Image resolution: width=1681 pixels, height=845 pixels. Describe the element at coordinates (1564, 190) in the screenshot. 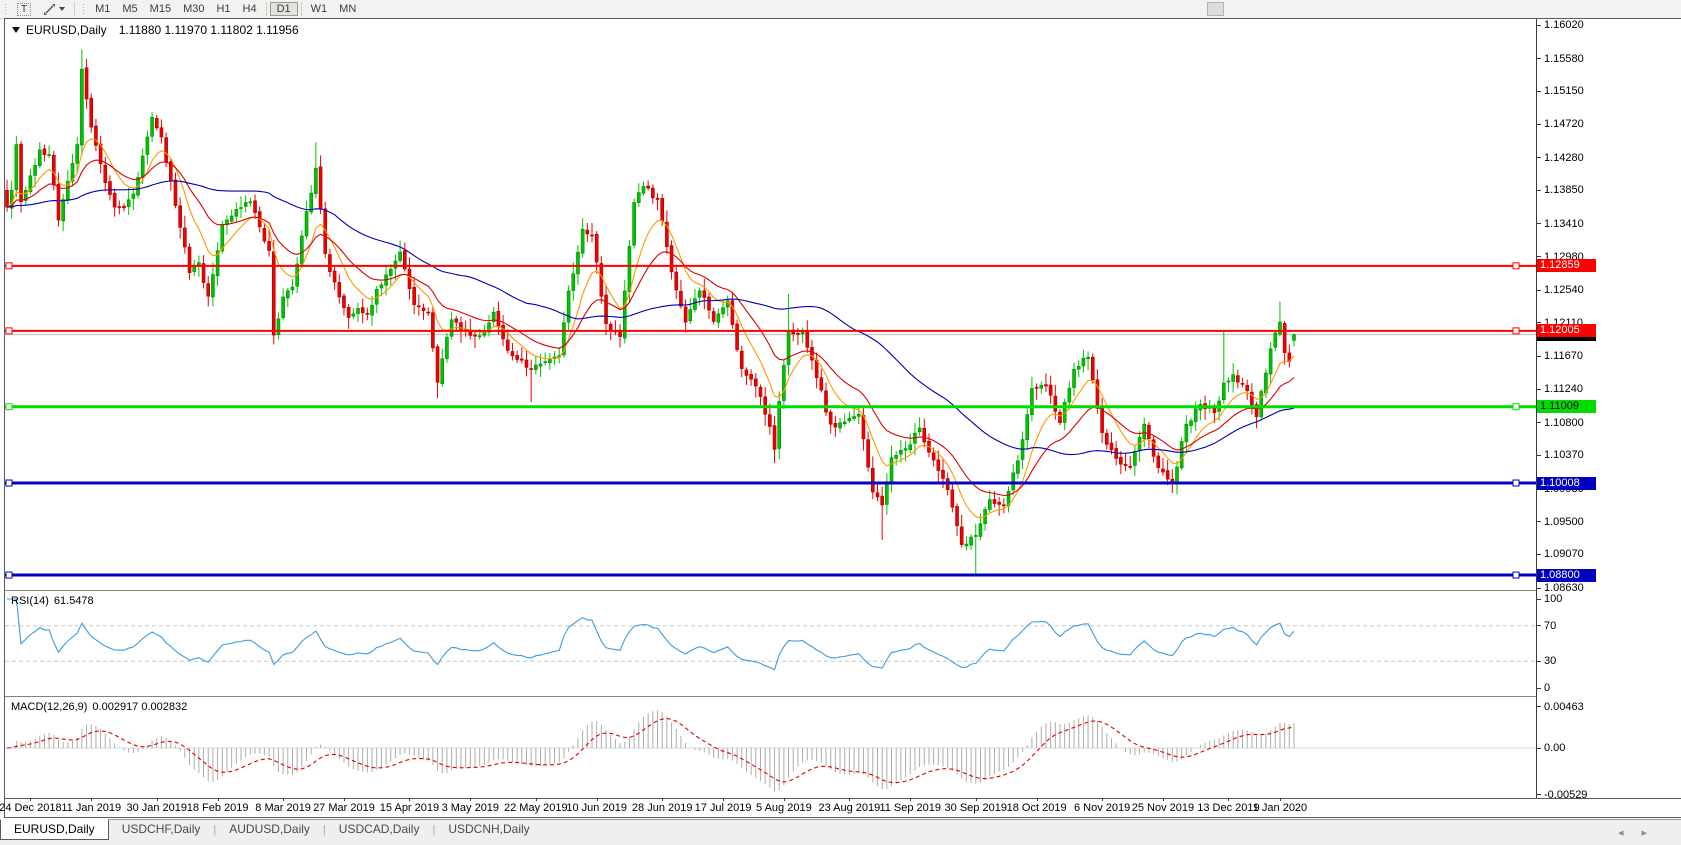

I see `price-axis-label: 1.13850` at that location.